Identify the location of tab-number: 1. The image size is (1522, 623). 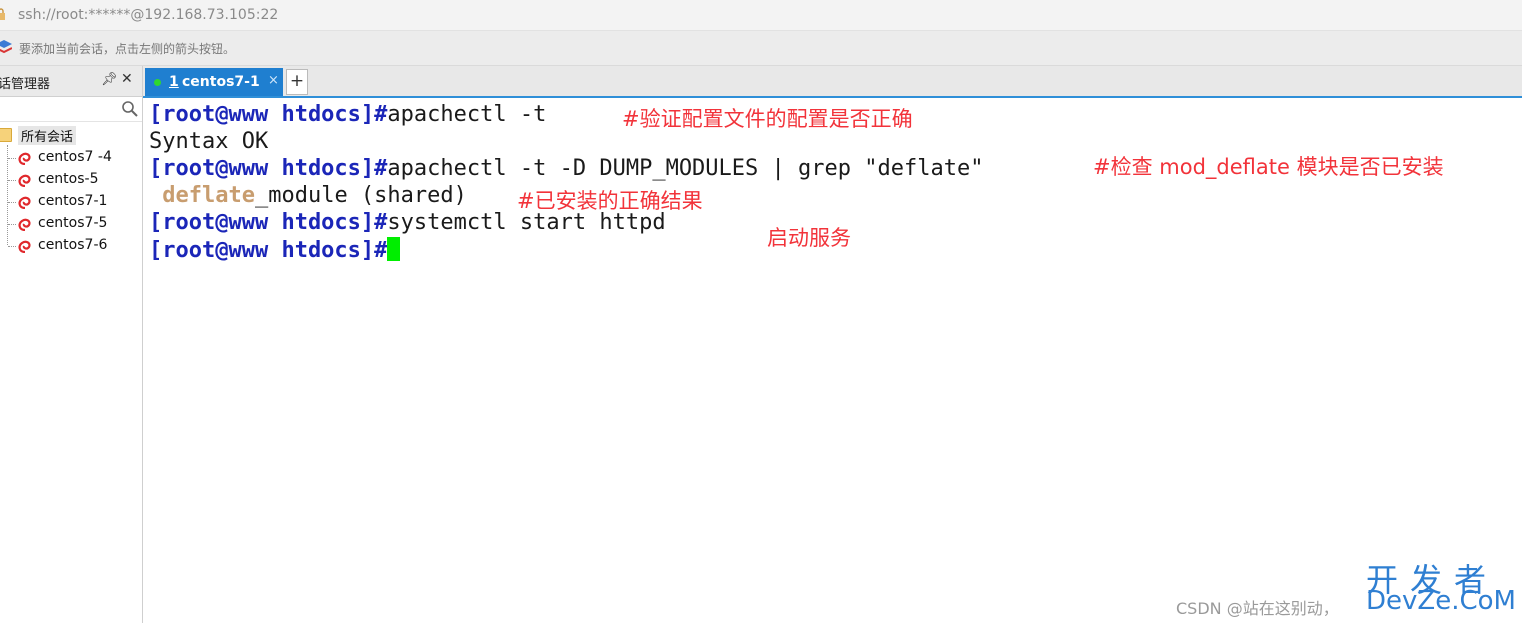
(174, 82).